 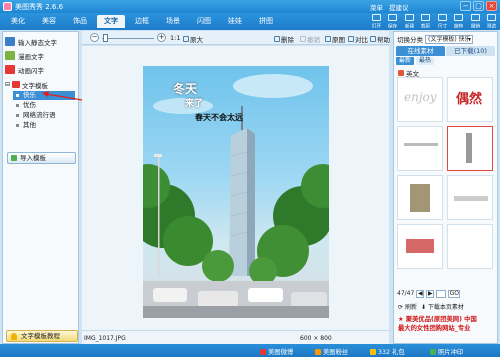 I want to click on sparkle-text-icon, so click(x=10, y=69).